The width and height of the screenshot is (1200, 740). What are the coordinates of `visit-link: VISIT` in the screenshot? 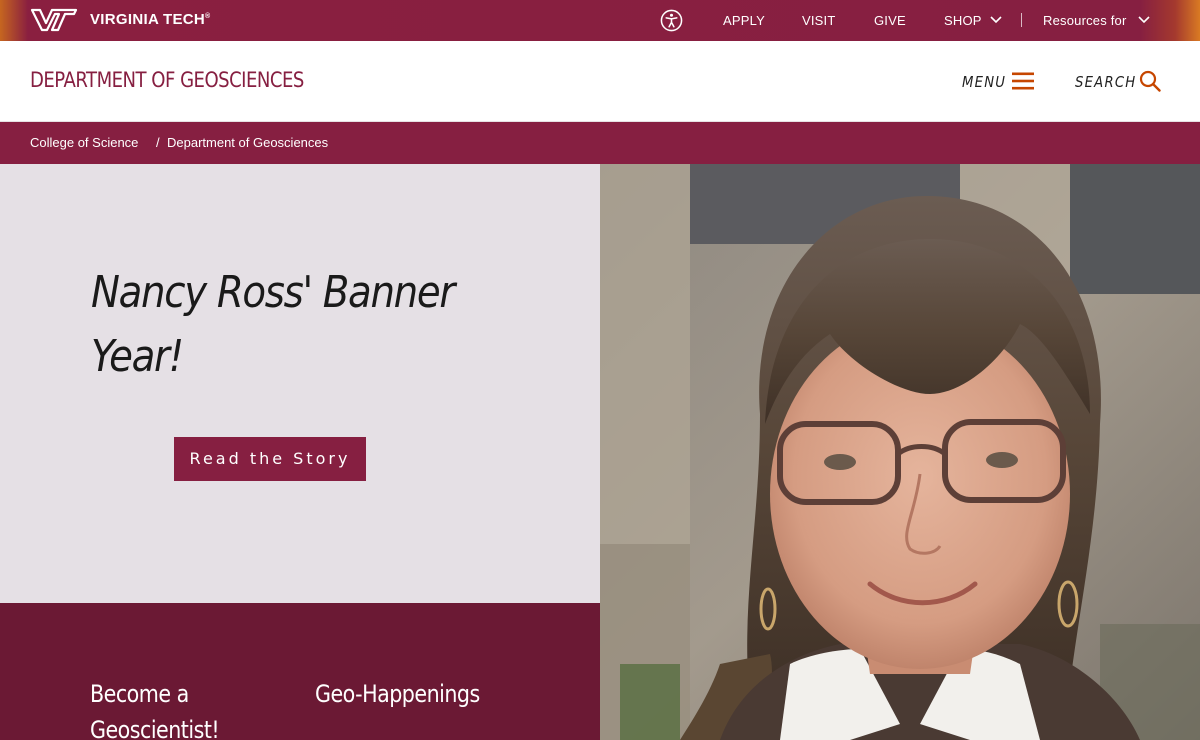 It's located at (819, 20).